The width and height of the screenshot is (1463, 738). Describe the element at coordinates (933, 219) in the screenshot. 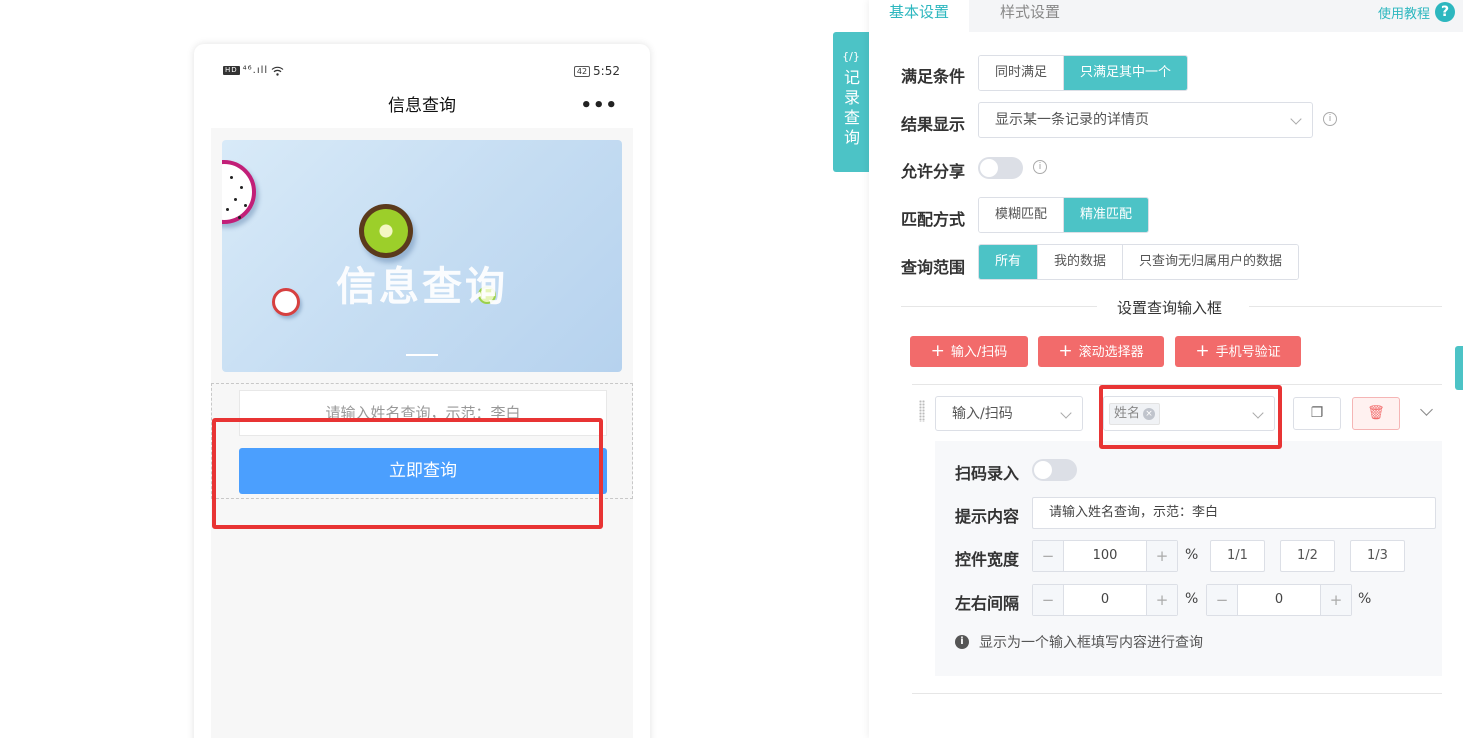

I see `match-label: 匹配方式` at that location.